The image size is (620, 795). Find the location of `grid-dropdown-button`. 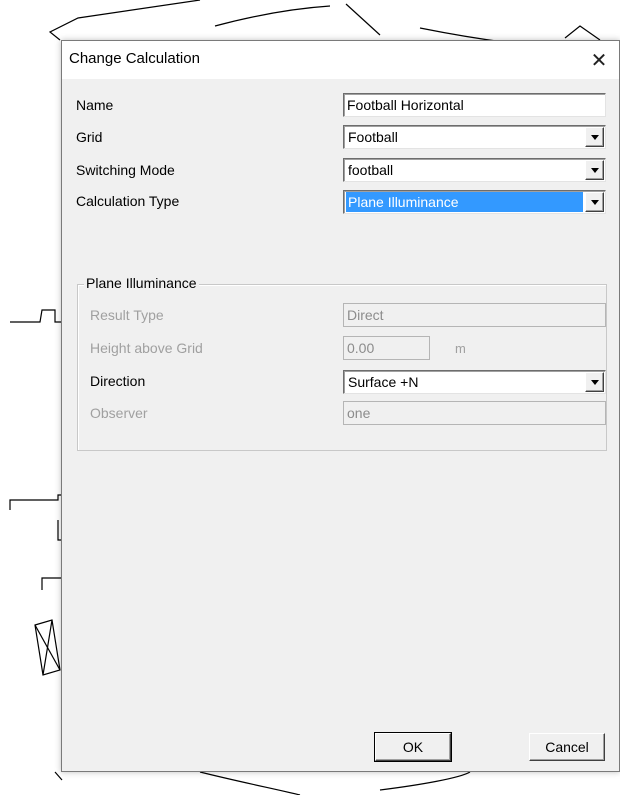

grid-dropdown-button is located at coordinates (594, 137).